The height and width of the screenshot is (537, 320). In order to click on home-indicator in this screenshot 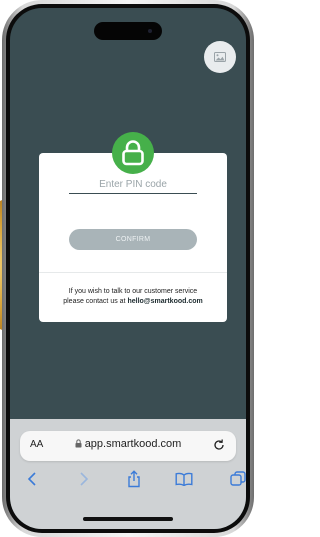, I will do `click(128, 519)`.